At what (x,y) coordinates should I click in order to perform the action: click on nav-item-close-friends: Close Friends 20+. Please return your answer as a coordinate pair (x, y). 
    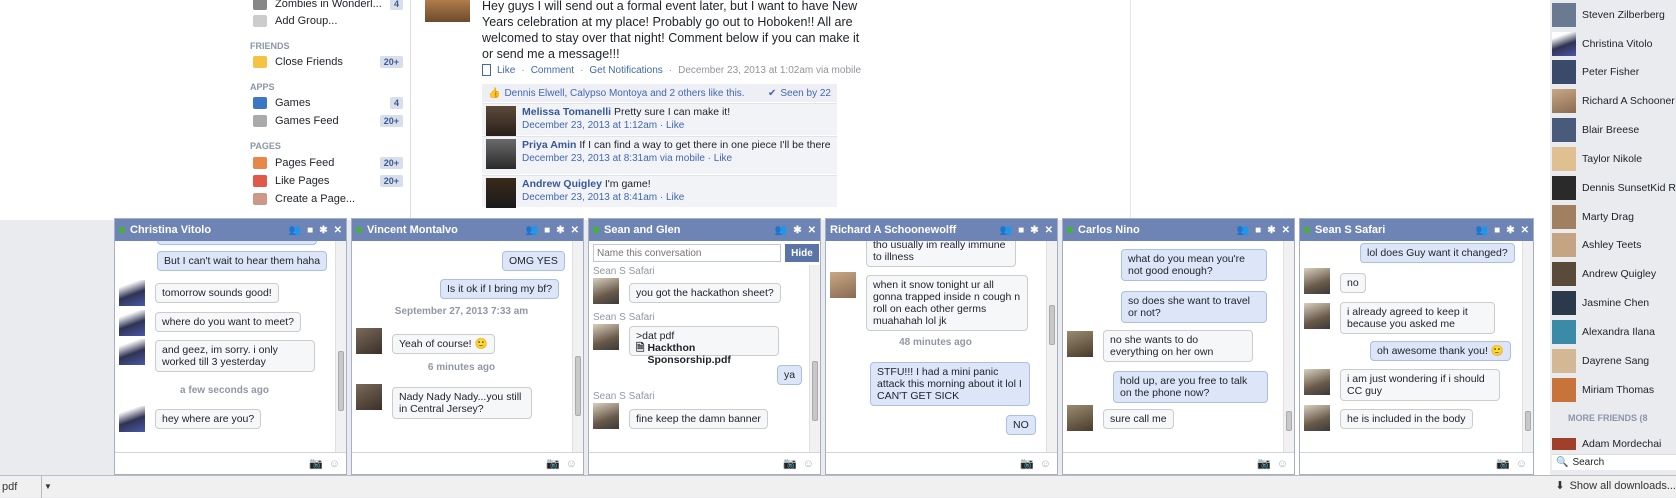
    Looking at the image, I should click on (328, 62).